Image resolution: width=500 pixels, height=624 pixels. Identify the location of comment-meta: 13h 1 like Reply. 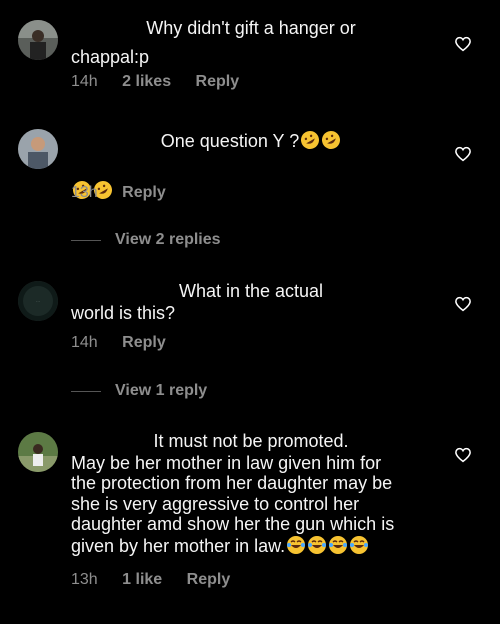
(150, 580).